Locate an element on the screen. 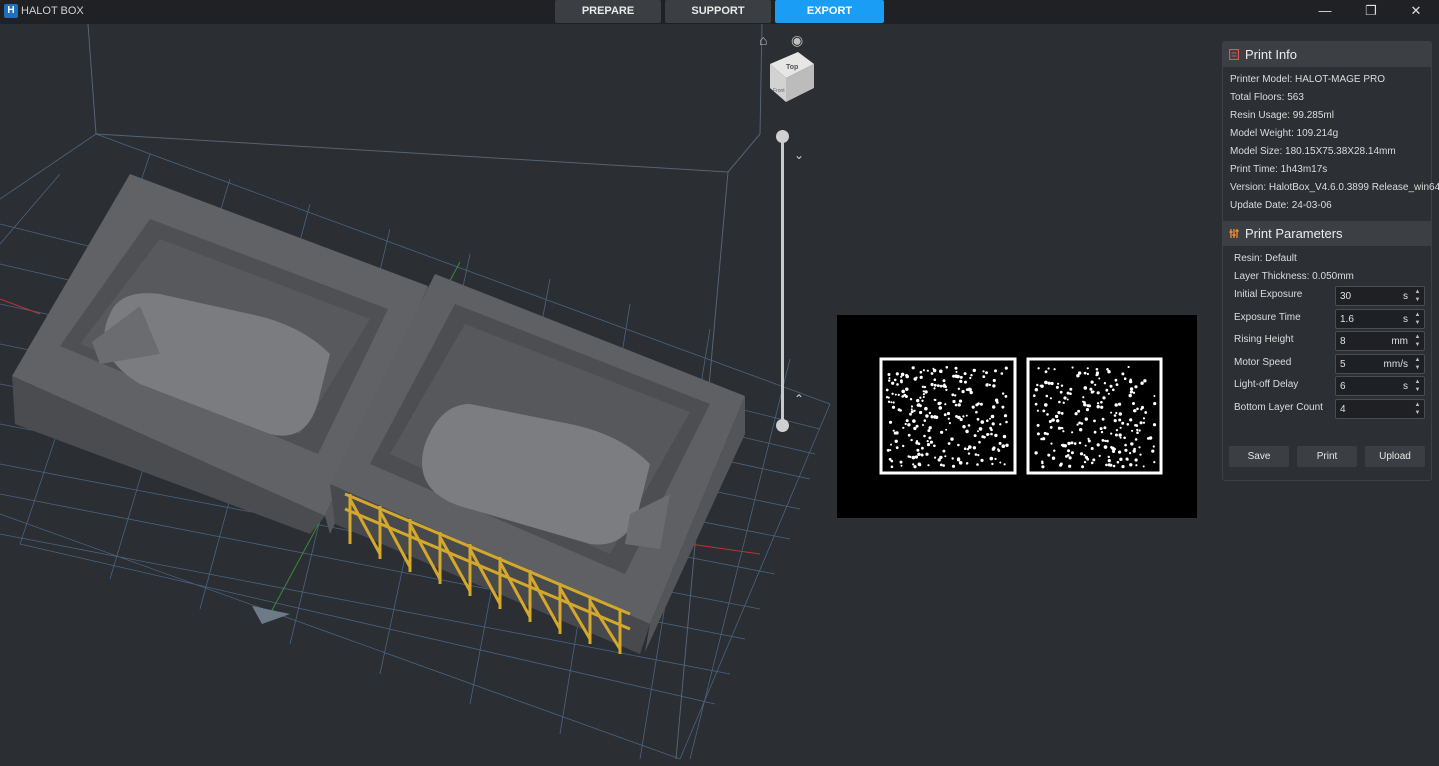 The width and height of the screenshot is (1439, 766). motor-speed-value: 5 is located at coordinates (1343, 364).